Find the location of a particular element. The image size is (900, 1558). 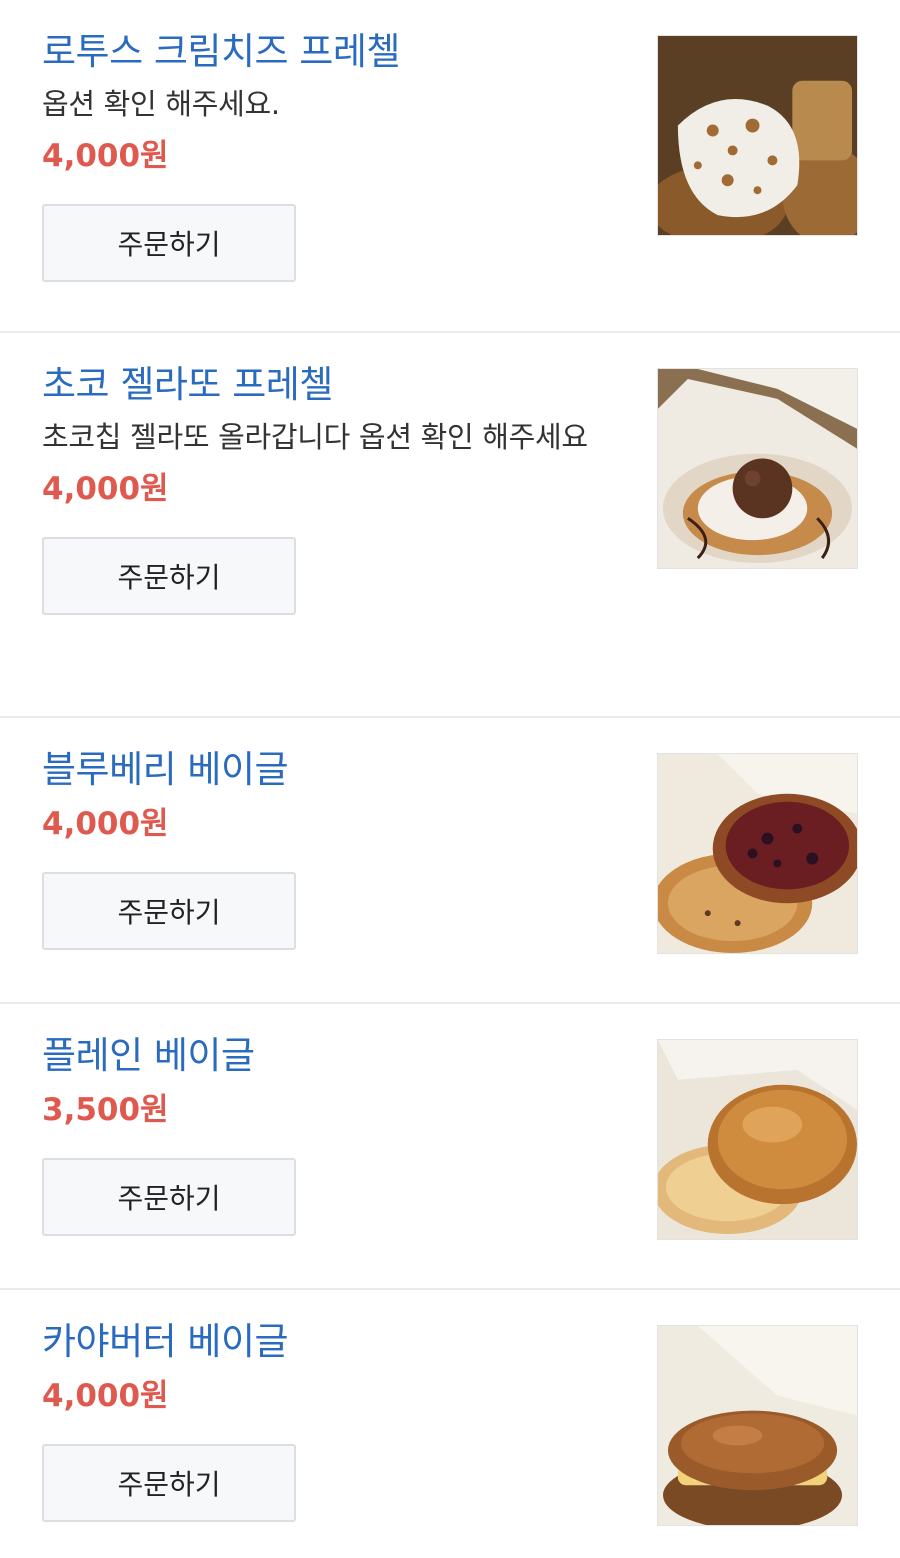

lotus-pretzel-photo is located at coordinates (757, 135).